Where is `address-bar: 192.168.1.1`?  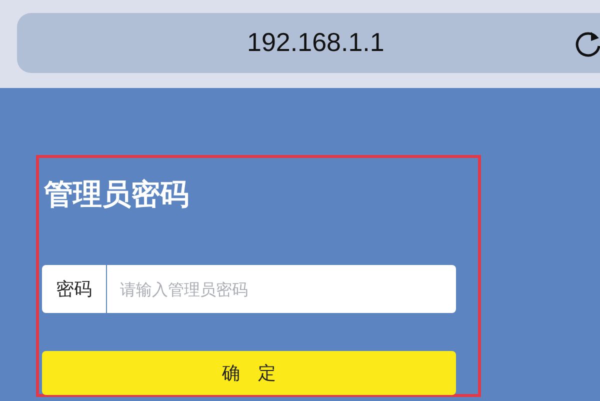 address-bar: 192.168.1.1 is located at coordinates (308, 43).